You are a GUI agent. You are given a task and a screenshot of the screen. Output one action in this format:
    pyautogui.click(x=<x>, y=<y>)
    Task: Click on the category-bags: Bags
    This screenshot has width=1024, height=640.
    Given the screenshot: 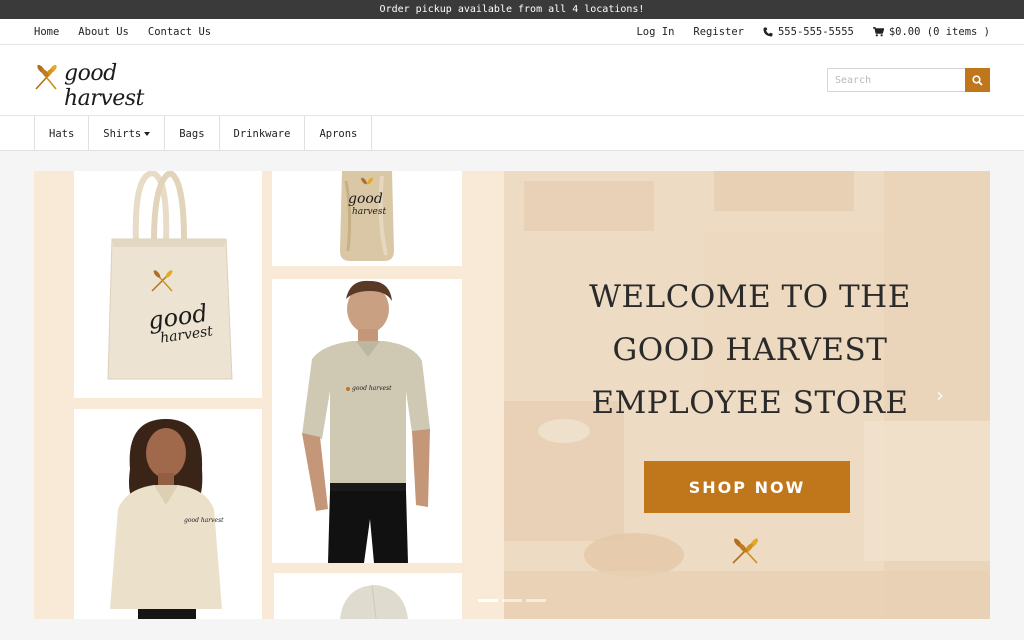 What is the action you would take?
    pyautogui.click(x=192, y=133)
    